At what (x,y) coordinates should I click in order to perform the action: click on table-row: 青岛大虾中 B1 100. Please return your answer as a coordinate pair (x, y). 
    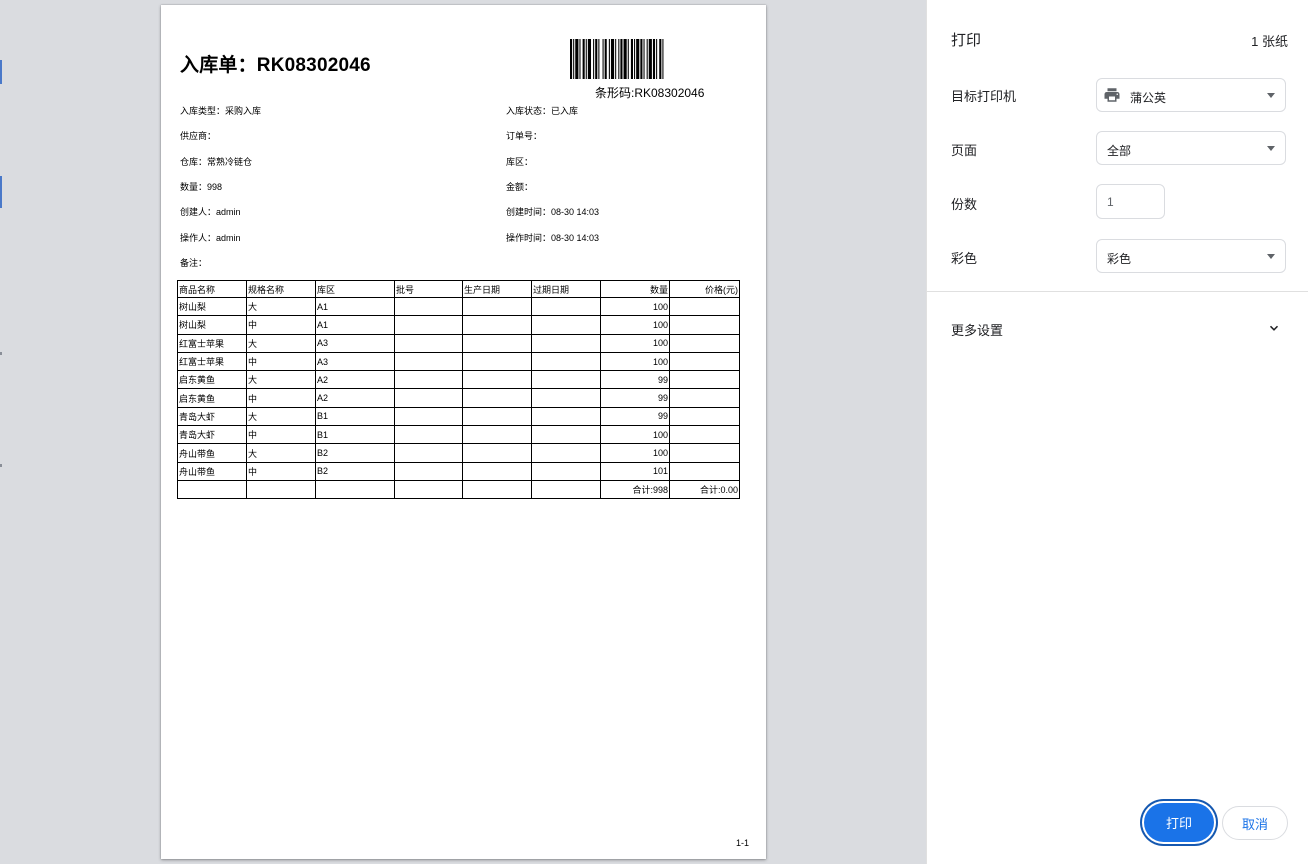
    Looking at the image, I should click on (458, 435).